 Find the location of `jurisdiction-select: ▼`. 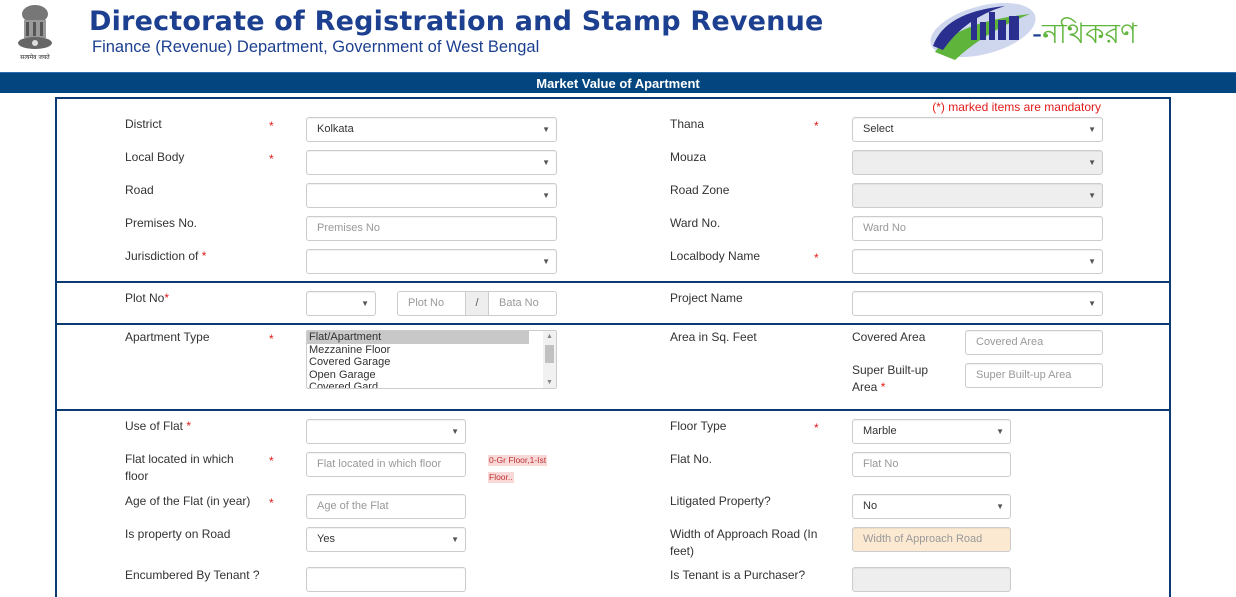

jurisdiction-select: ▼ is located at coordinates (431, 261).